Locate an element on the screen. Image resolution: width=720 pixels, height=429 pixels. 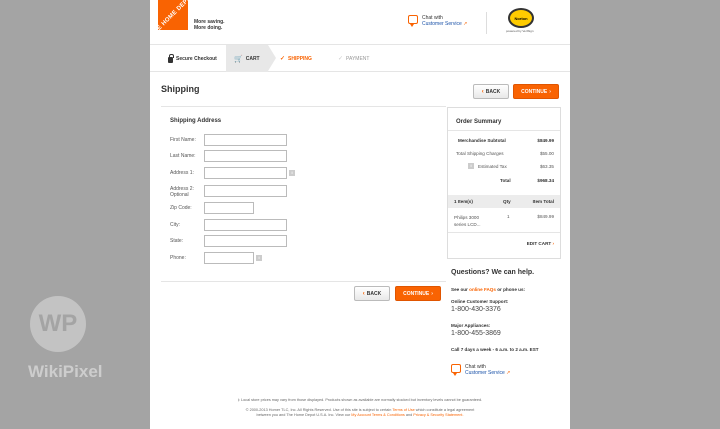
watermark-text: WikiPixel is located at coordinates (65, 371).